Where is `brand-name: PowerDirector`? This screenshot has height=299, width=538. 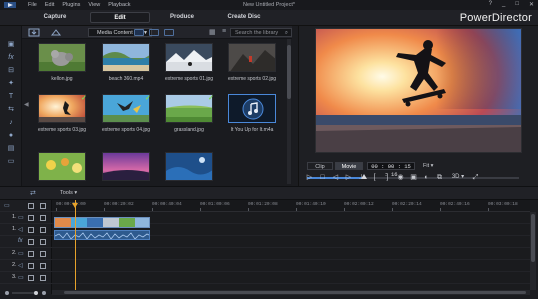 brand-name: PowerDirector is located at coordinates (495, 18).